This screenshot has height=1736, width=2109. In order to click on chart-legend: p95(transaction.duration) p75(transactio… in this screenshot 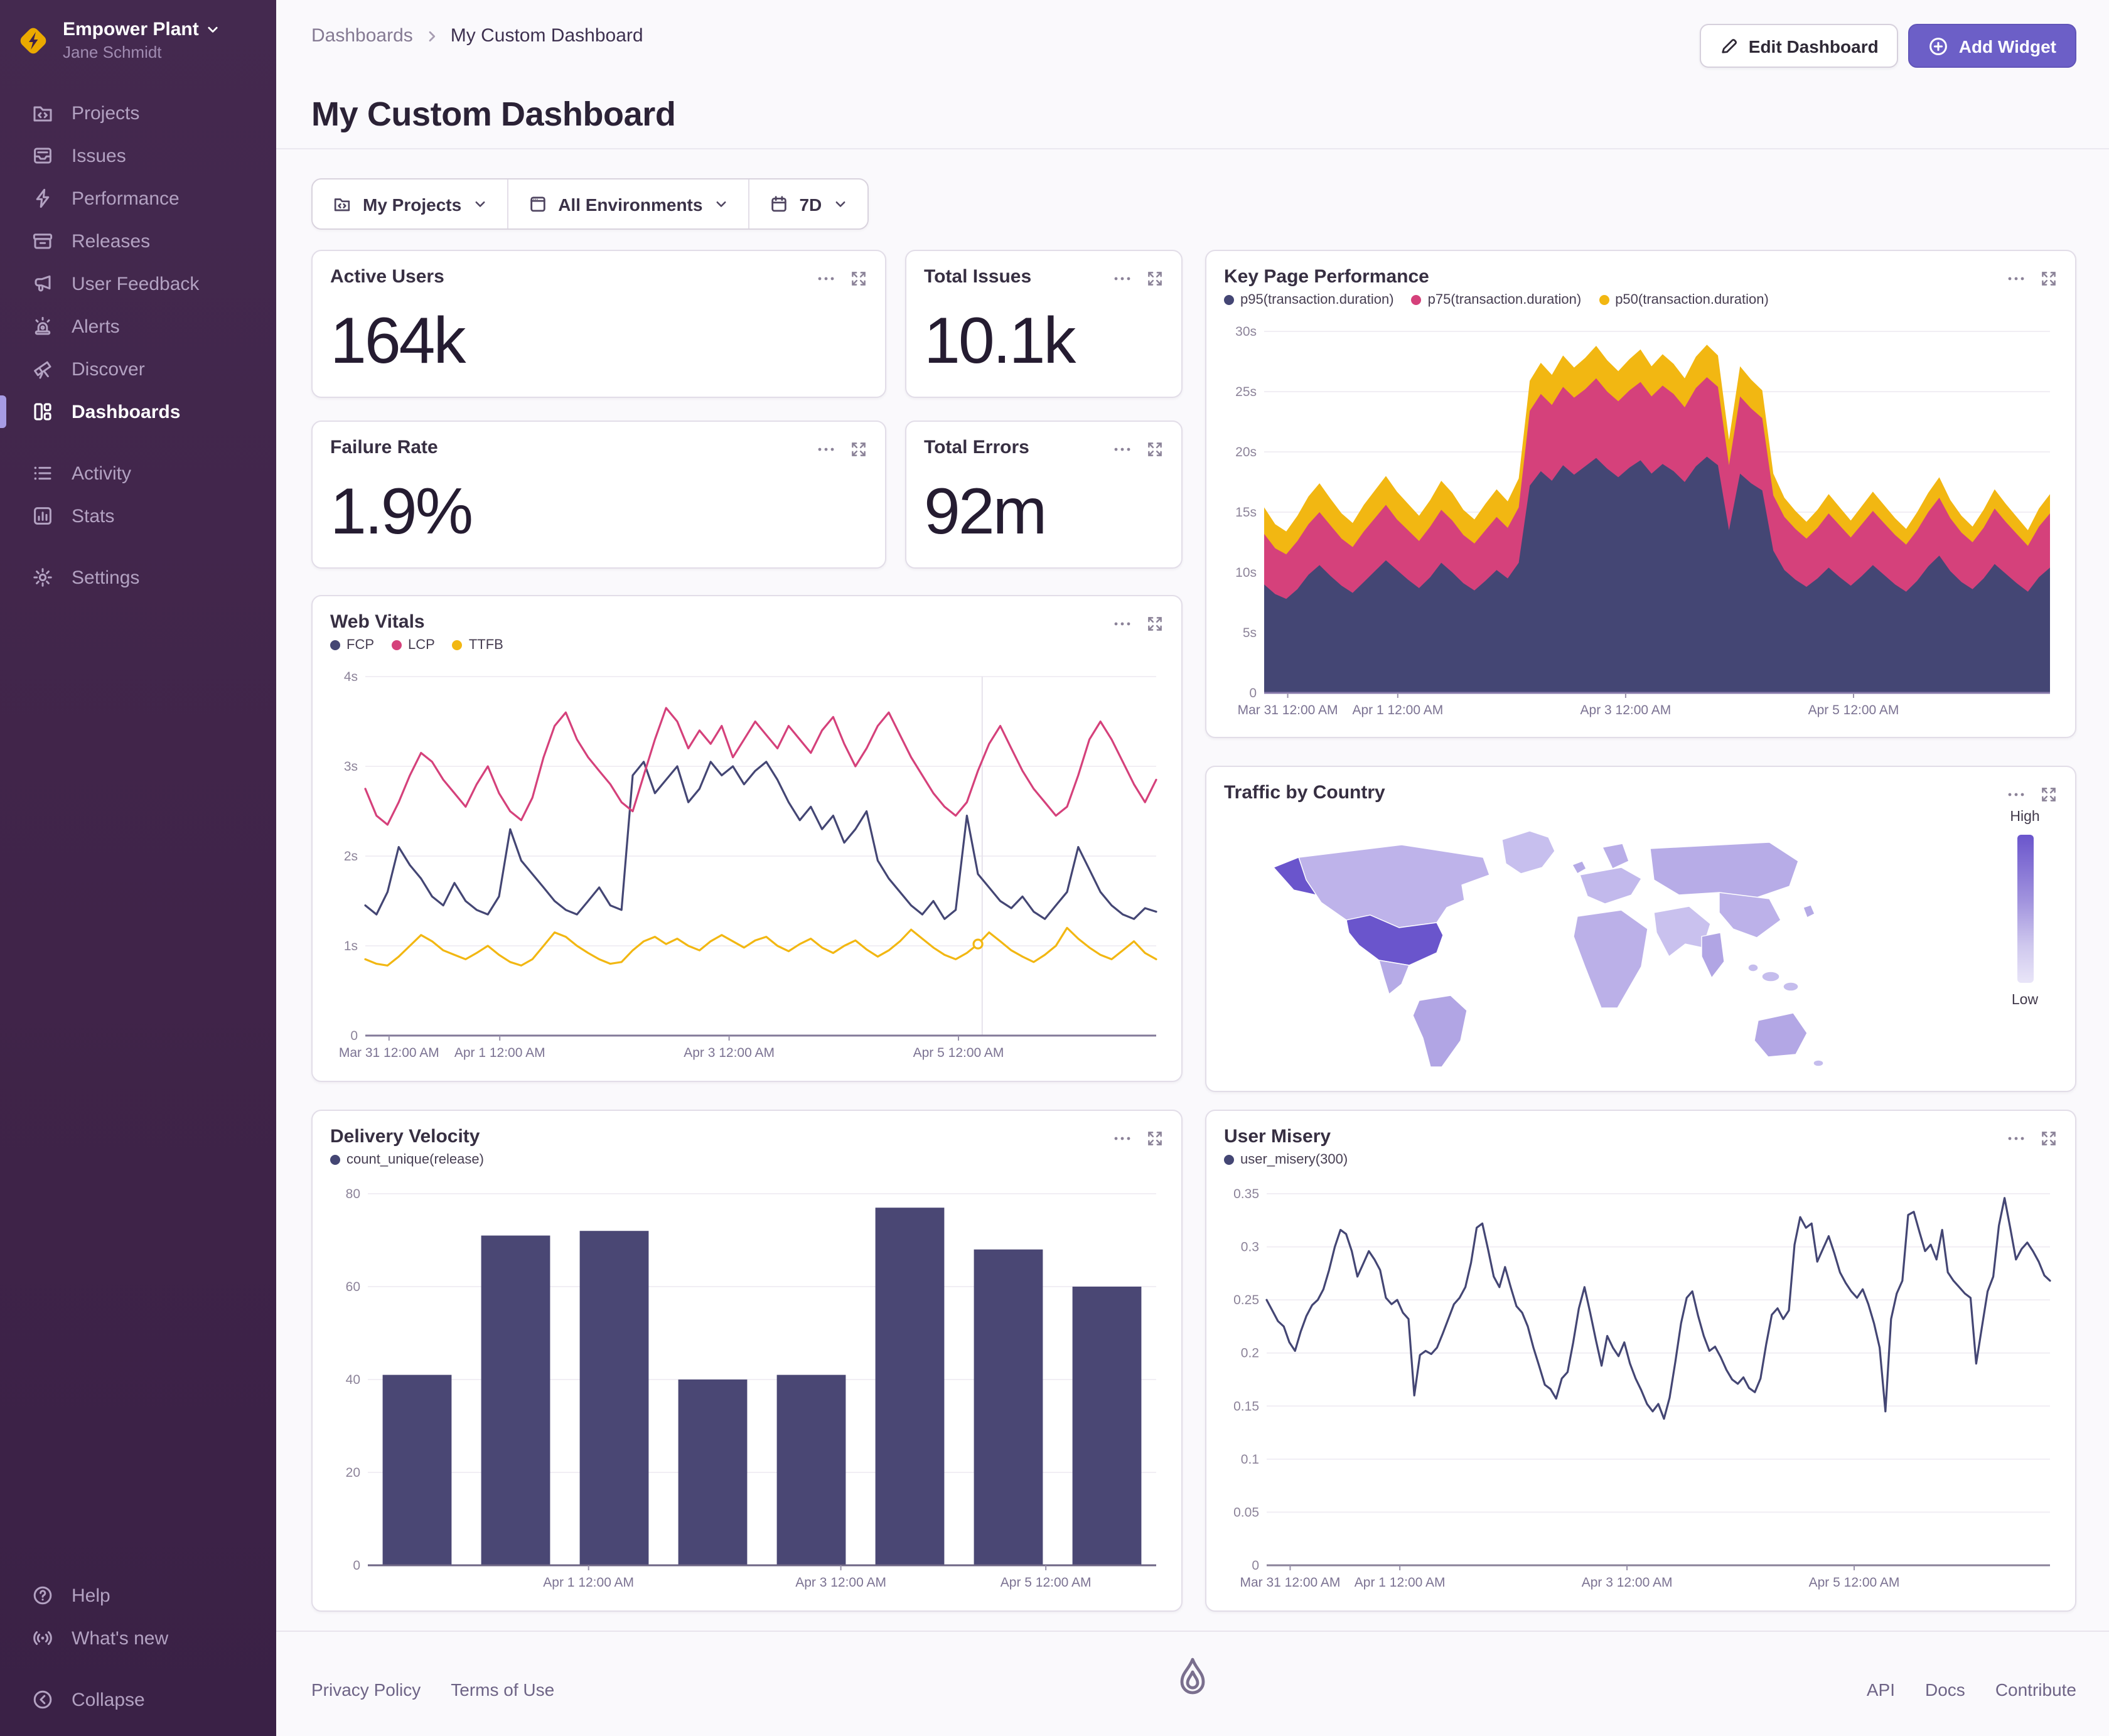, I will do `click(1640, 298)`.